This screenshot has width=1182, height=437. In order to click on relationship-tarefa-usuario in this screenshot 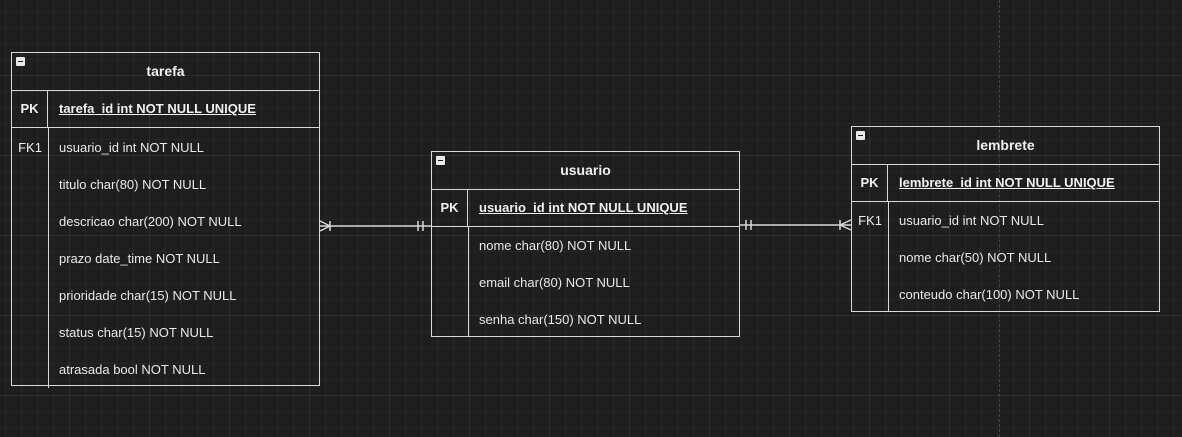, I will do `click(375, 226)`.